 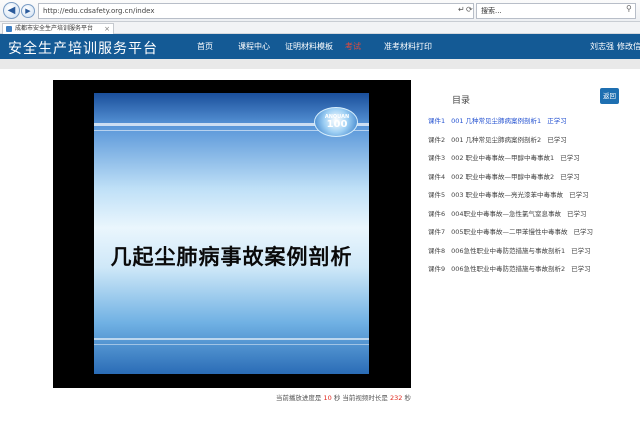 What do you see at coordinates (461, 10) in the screenshot?
I see `compat-view-icon: ↵` at bounding box center [461, 10].